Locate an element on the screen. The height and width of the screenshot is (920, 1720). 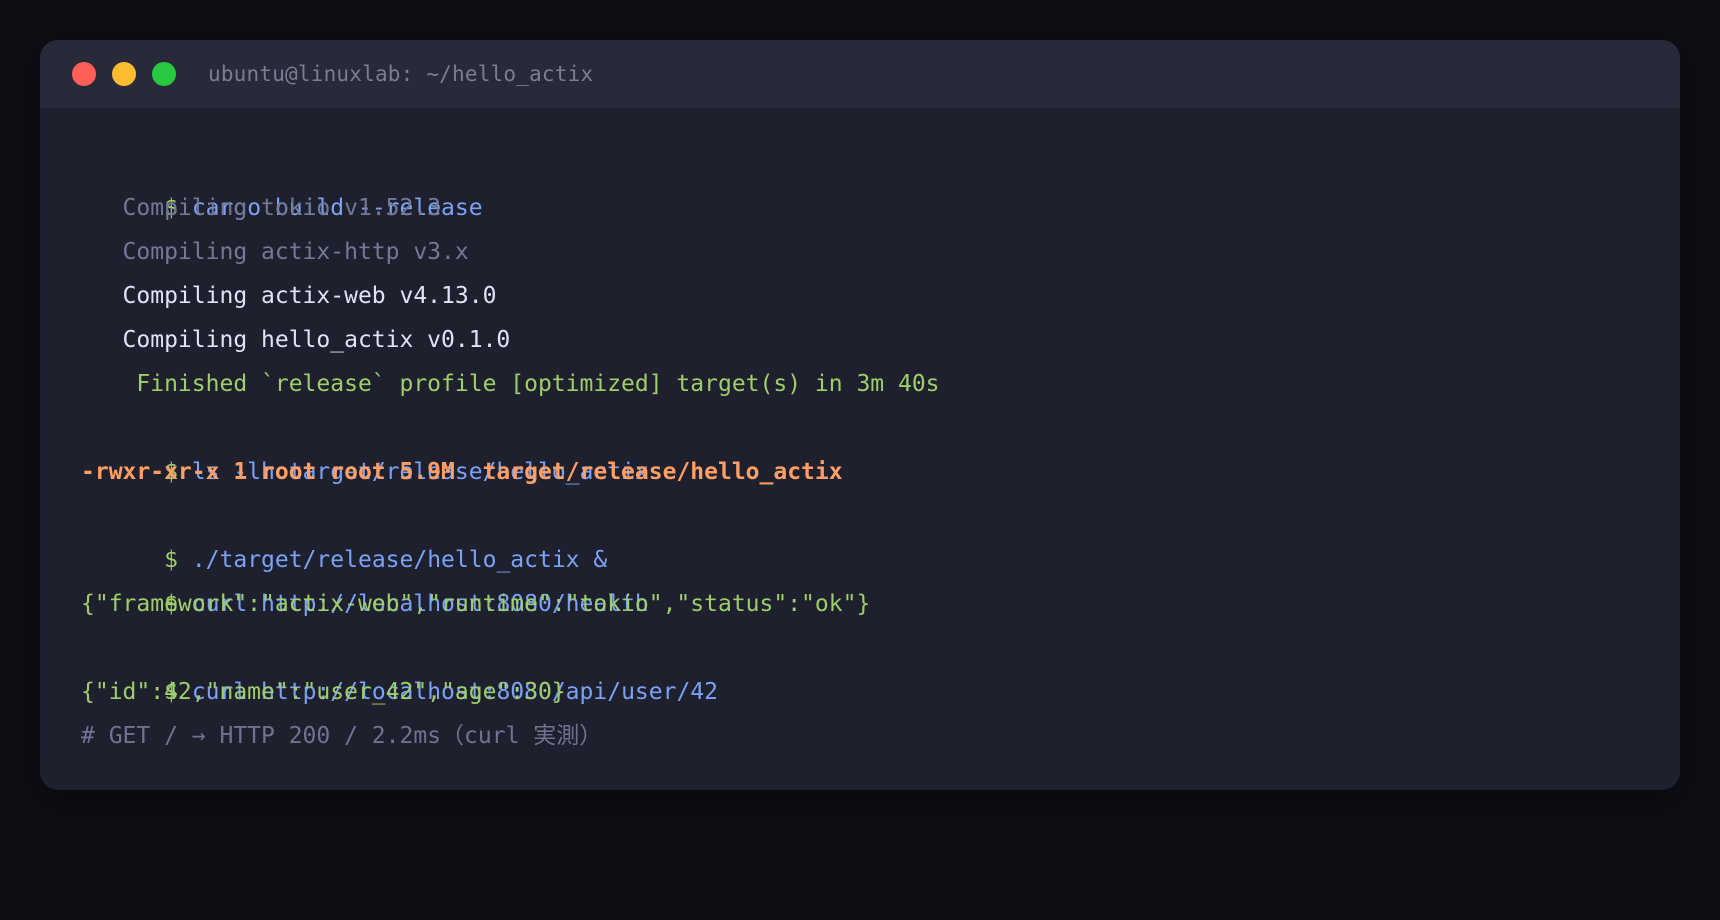
terminal-line: # GET / → HTTP 200 / 2.2ms（curl 実測） is located at coordinates (342, 736).